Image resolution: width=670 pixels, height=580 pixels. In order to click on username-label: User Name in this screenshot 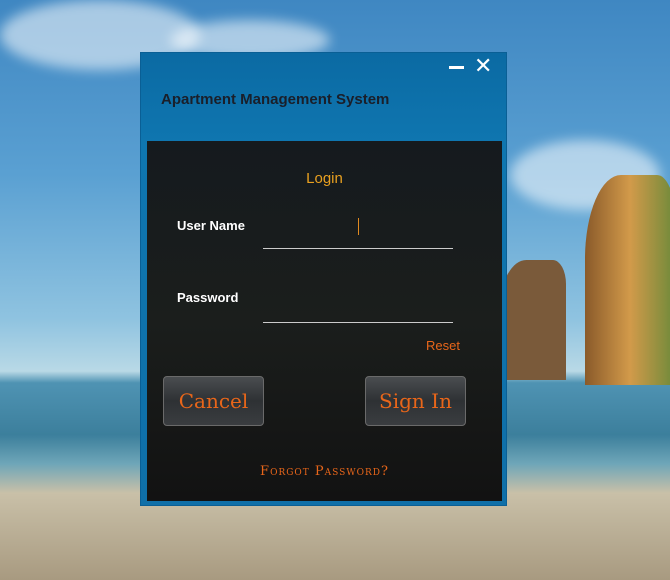, I will do `click(211, 225)`.